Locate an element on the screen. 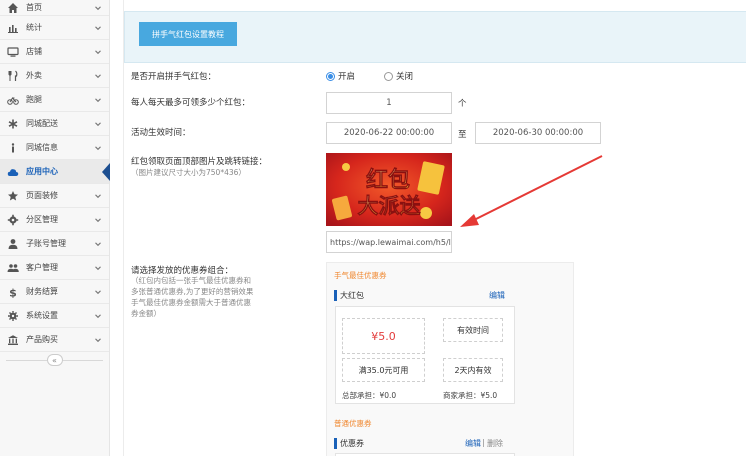  users-icon is located at coordinates (13, 268).